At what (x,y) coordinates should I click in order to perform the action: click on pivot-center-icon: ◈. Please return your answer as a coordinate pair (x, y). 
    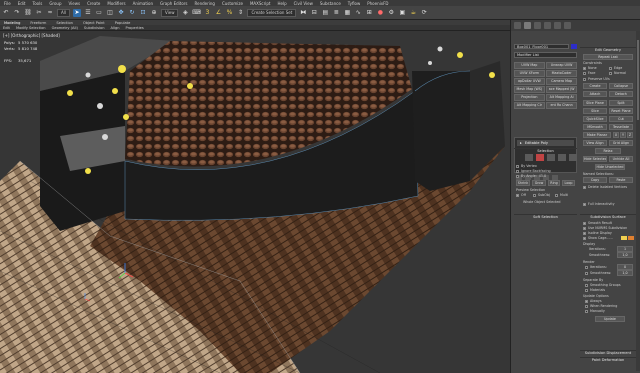
    Looking at the image, I should click on (185, 13).